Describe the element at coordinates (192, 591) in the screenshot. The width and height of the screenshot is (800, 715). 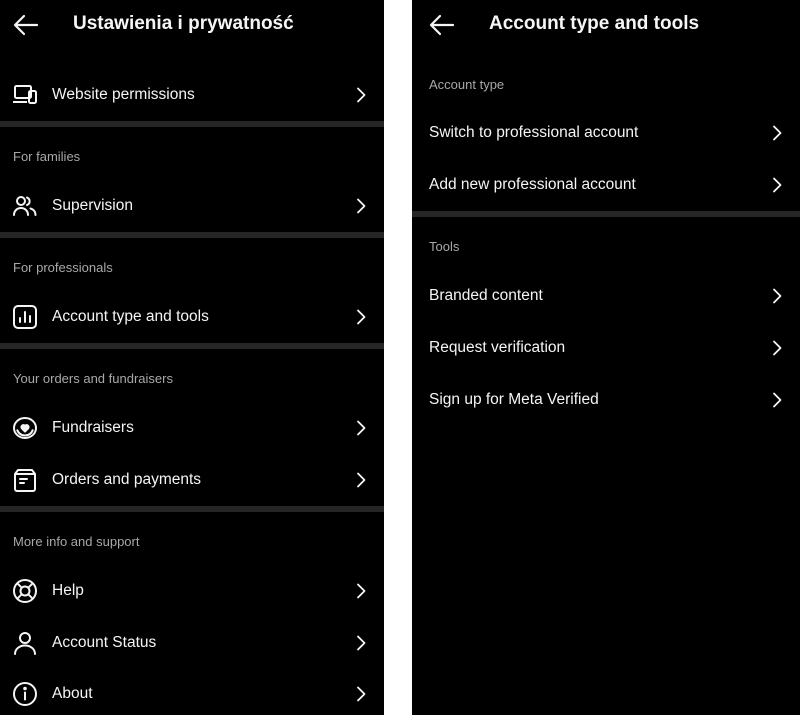
I see `help-item: Help` at that location.